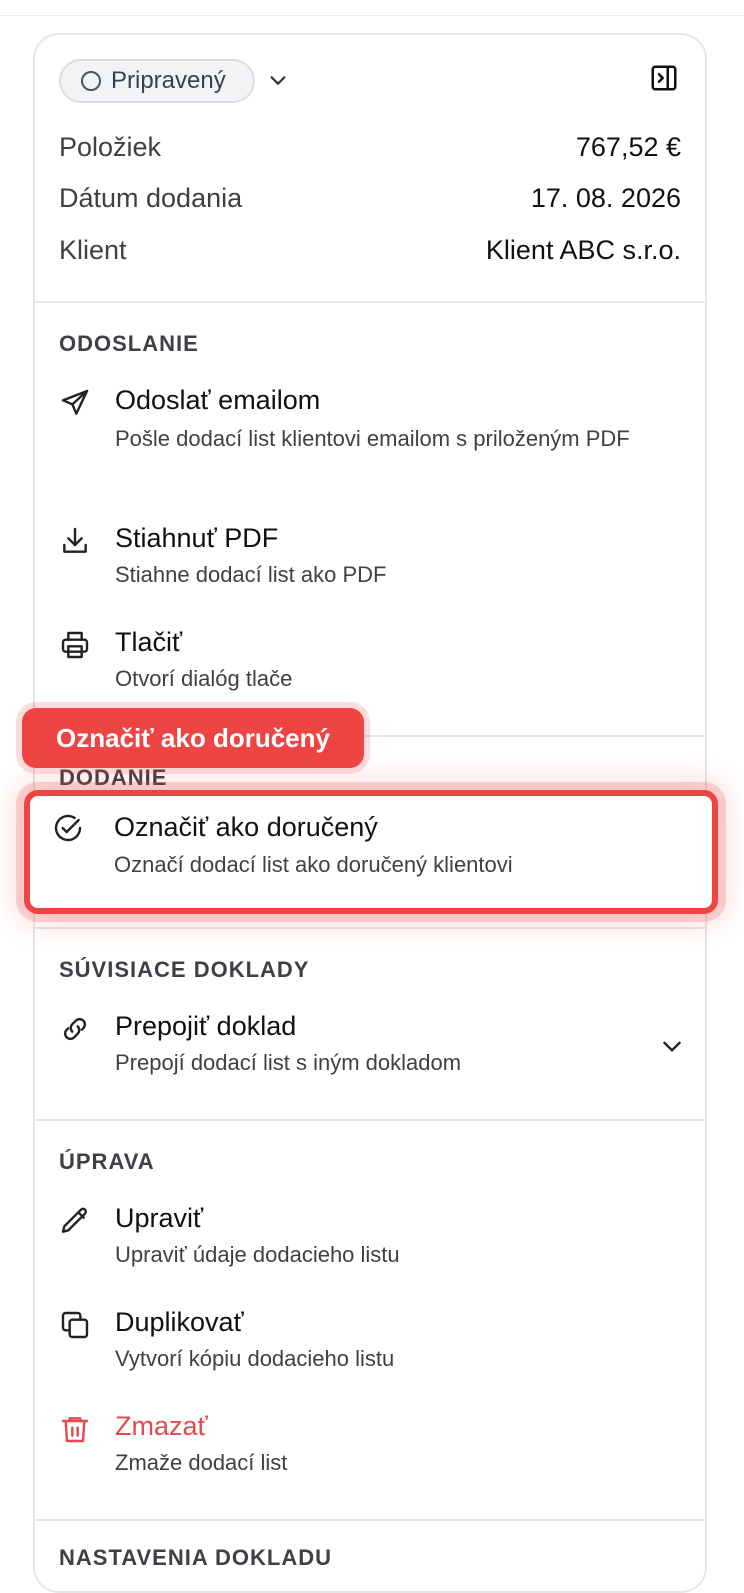 The height and width of the screenshot is (1593, 744). I want to click on action-title: Tlačiť, so click(149, 642).